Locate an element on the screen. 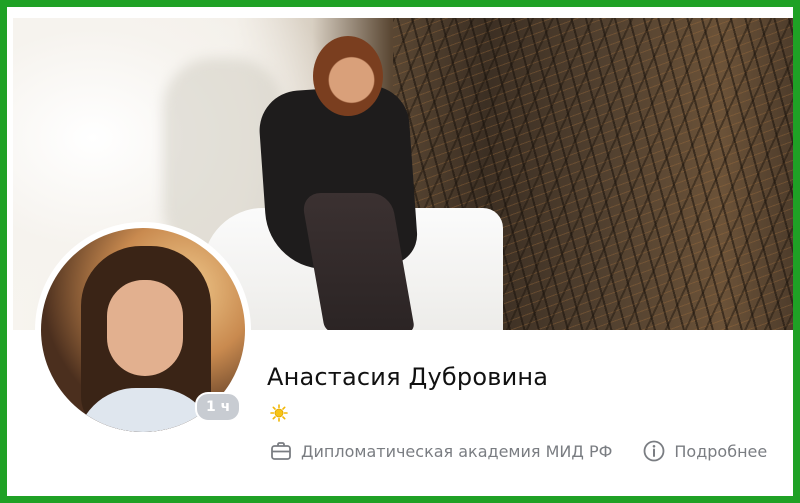 This screenshot has width=800, height=503. profile-name: Анастасия Дубровина is located at coordinates (408, 377).